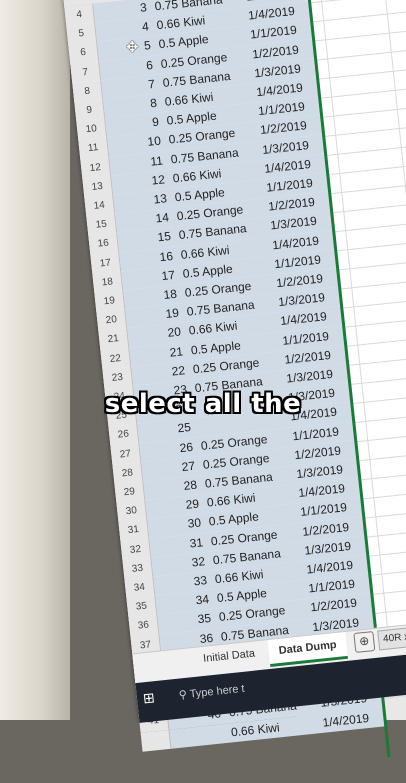 The image size is (406, 783). I want to click on tab-initial-data: Initial Data, so click(229, 656).